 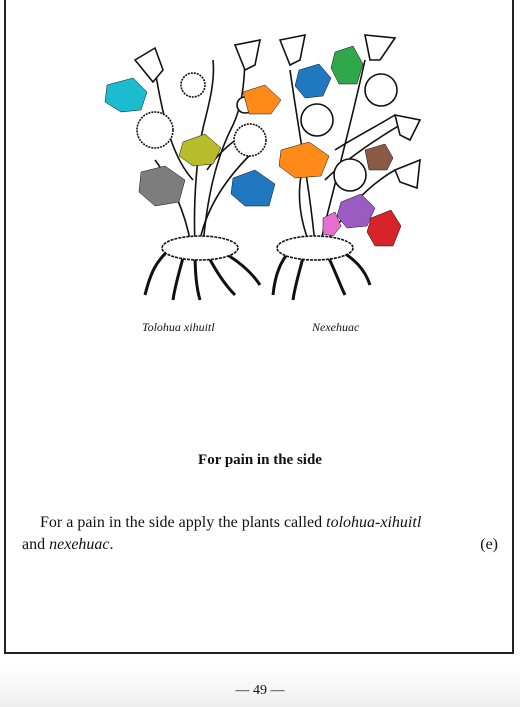 I want to click on leaf-cyan, so click(x=126, y=95).